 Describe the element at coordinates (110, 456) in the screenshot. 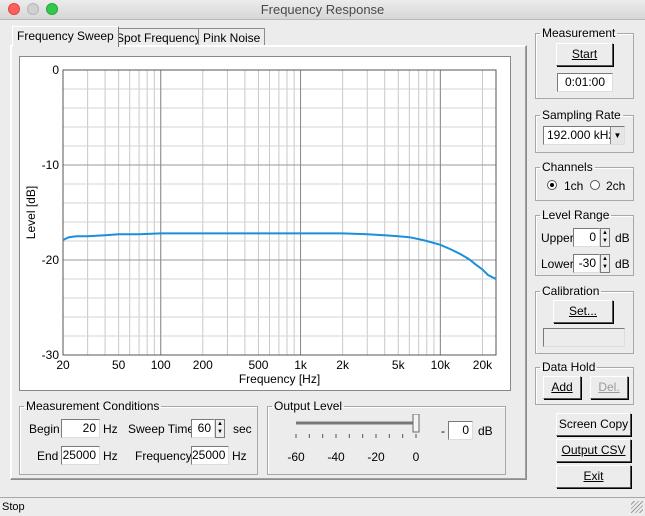

I see `end-unit: Hz` at that location.